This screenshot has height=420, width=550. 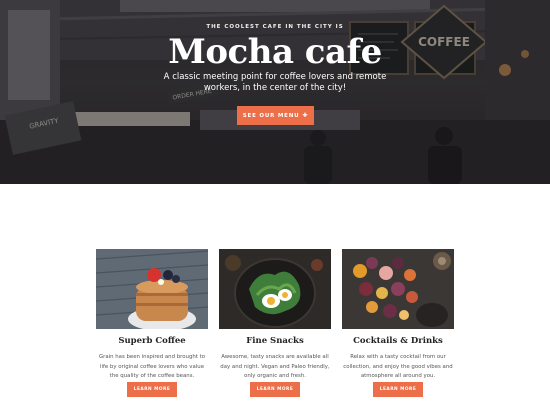 I want to click on feature-title: Superb Coffee, so click(x=152, y=341).